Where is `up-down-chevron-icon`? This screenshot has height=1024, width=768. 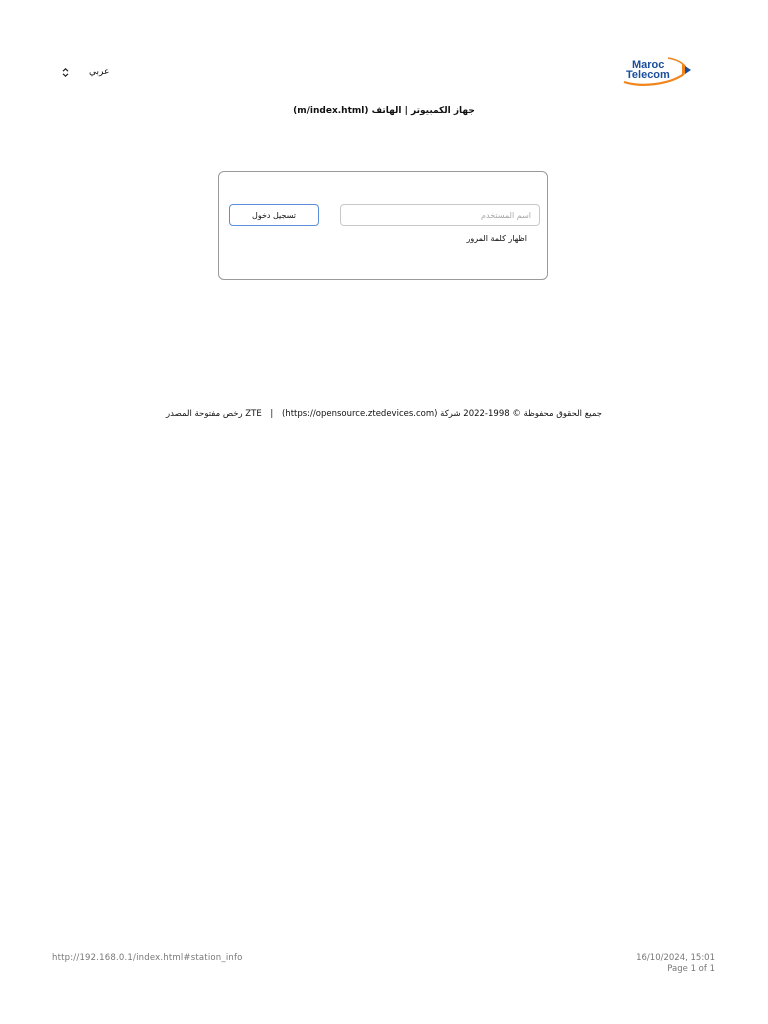 up-down-chevron-icon is located at coordinates (65, 72).